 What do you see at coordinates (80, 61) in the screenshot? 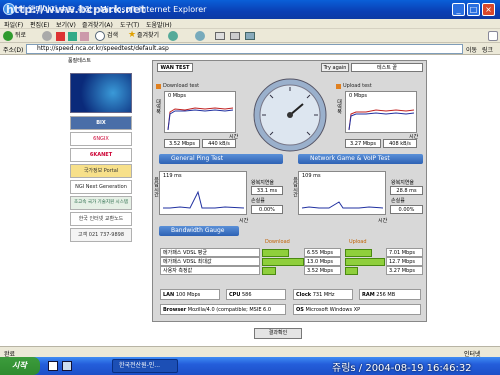
I see `sidebar-title: 품질테스트` at bounding box center [80, 61].